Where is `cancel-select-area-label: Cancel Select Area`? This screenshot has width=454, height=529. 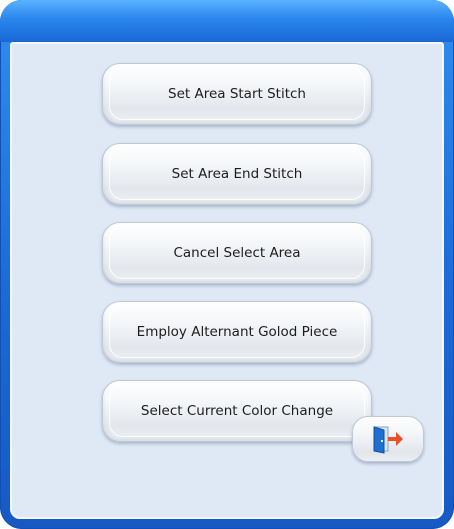
cancel-select-area-label: Cancel Select Area is located at coordinates (237, 253).